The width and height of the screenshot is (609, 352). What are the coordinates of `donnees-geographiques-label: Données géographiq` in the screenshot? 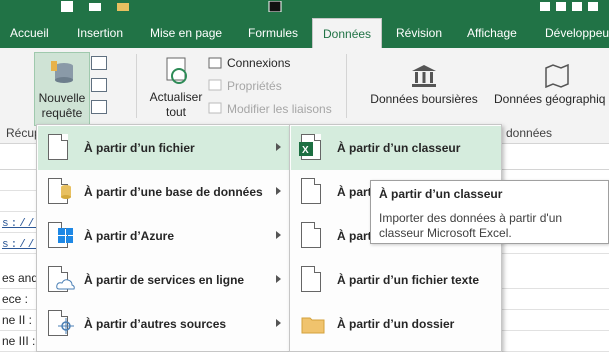 It's located at (550, 99).